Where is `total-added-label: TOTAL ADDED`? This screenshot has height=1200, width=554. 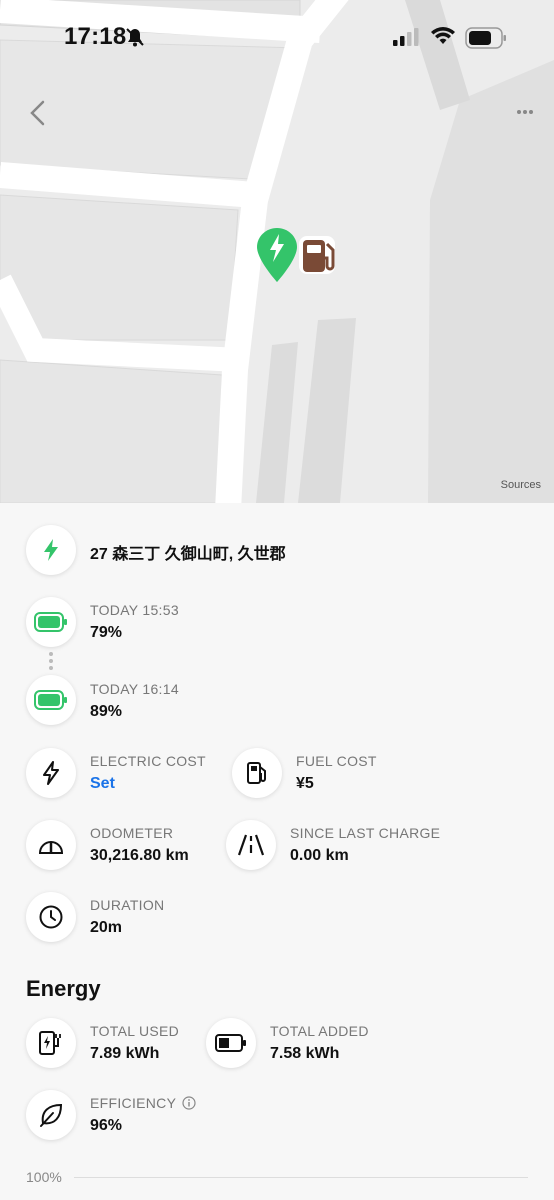 total-added-label: TOTAL ADDED is located at coordinates (319, 1031).